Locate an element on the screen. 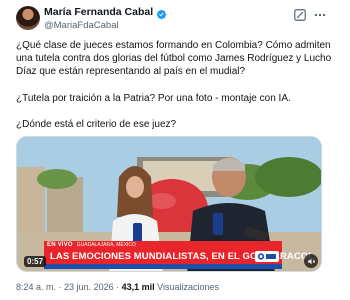 The image size is (350, 300). live-label: EN VIVO is located at coordinates (60, 245).